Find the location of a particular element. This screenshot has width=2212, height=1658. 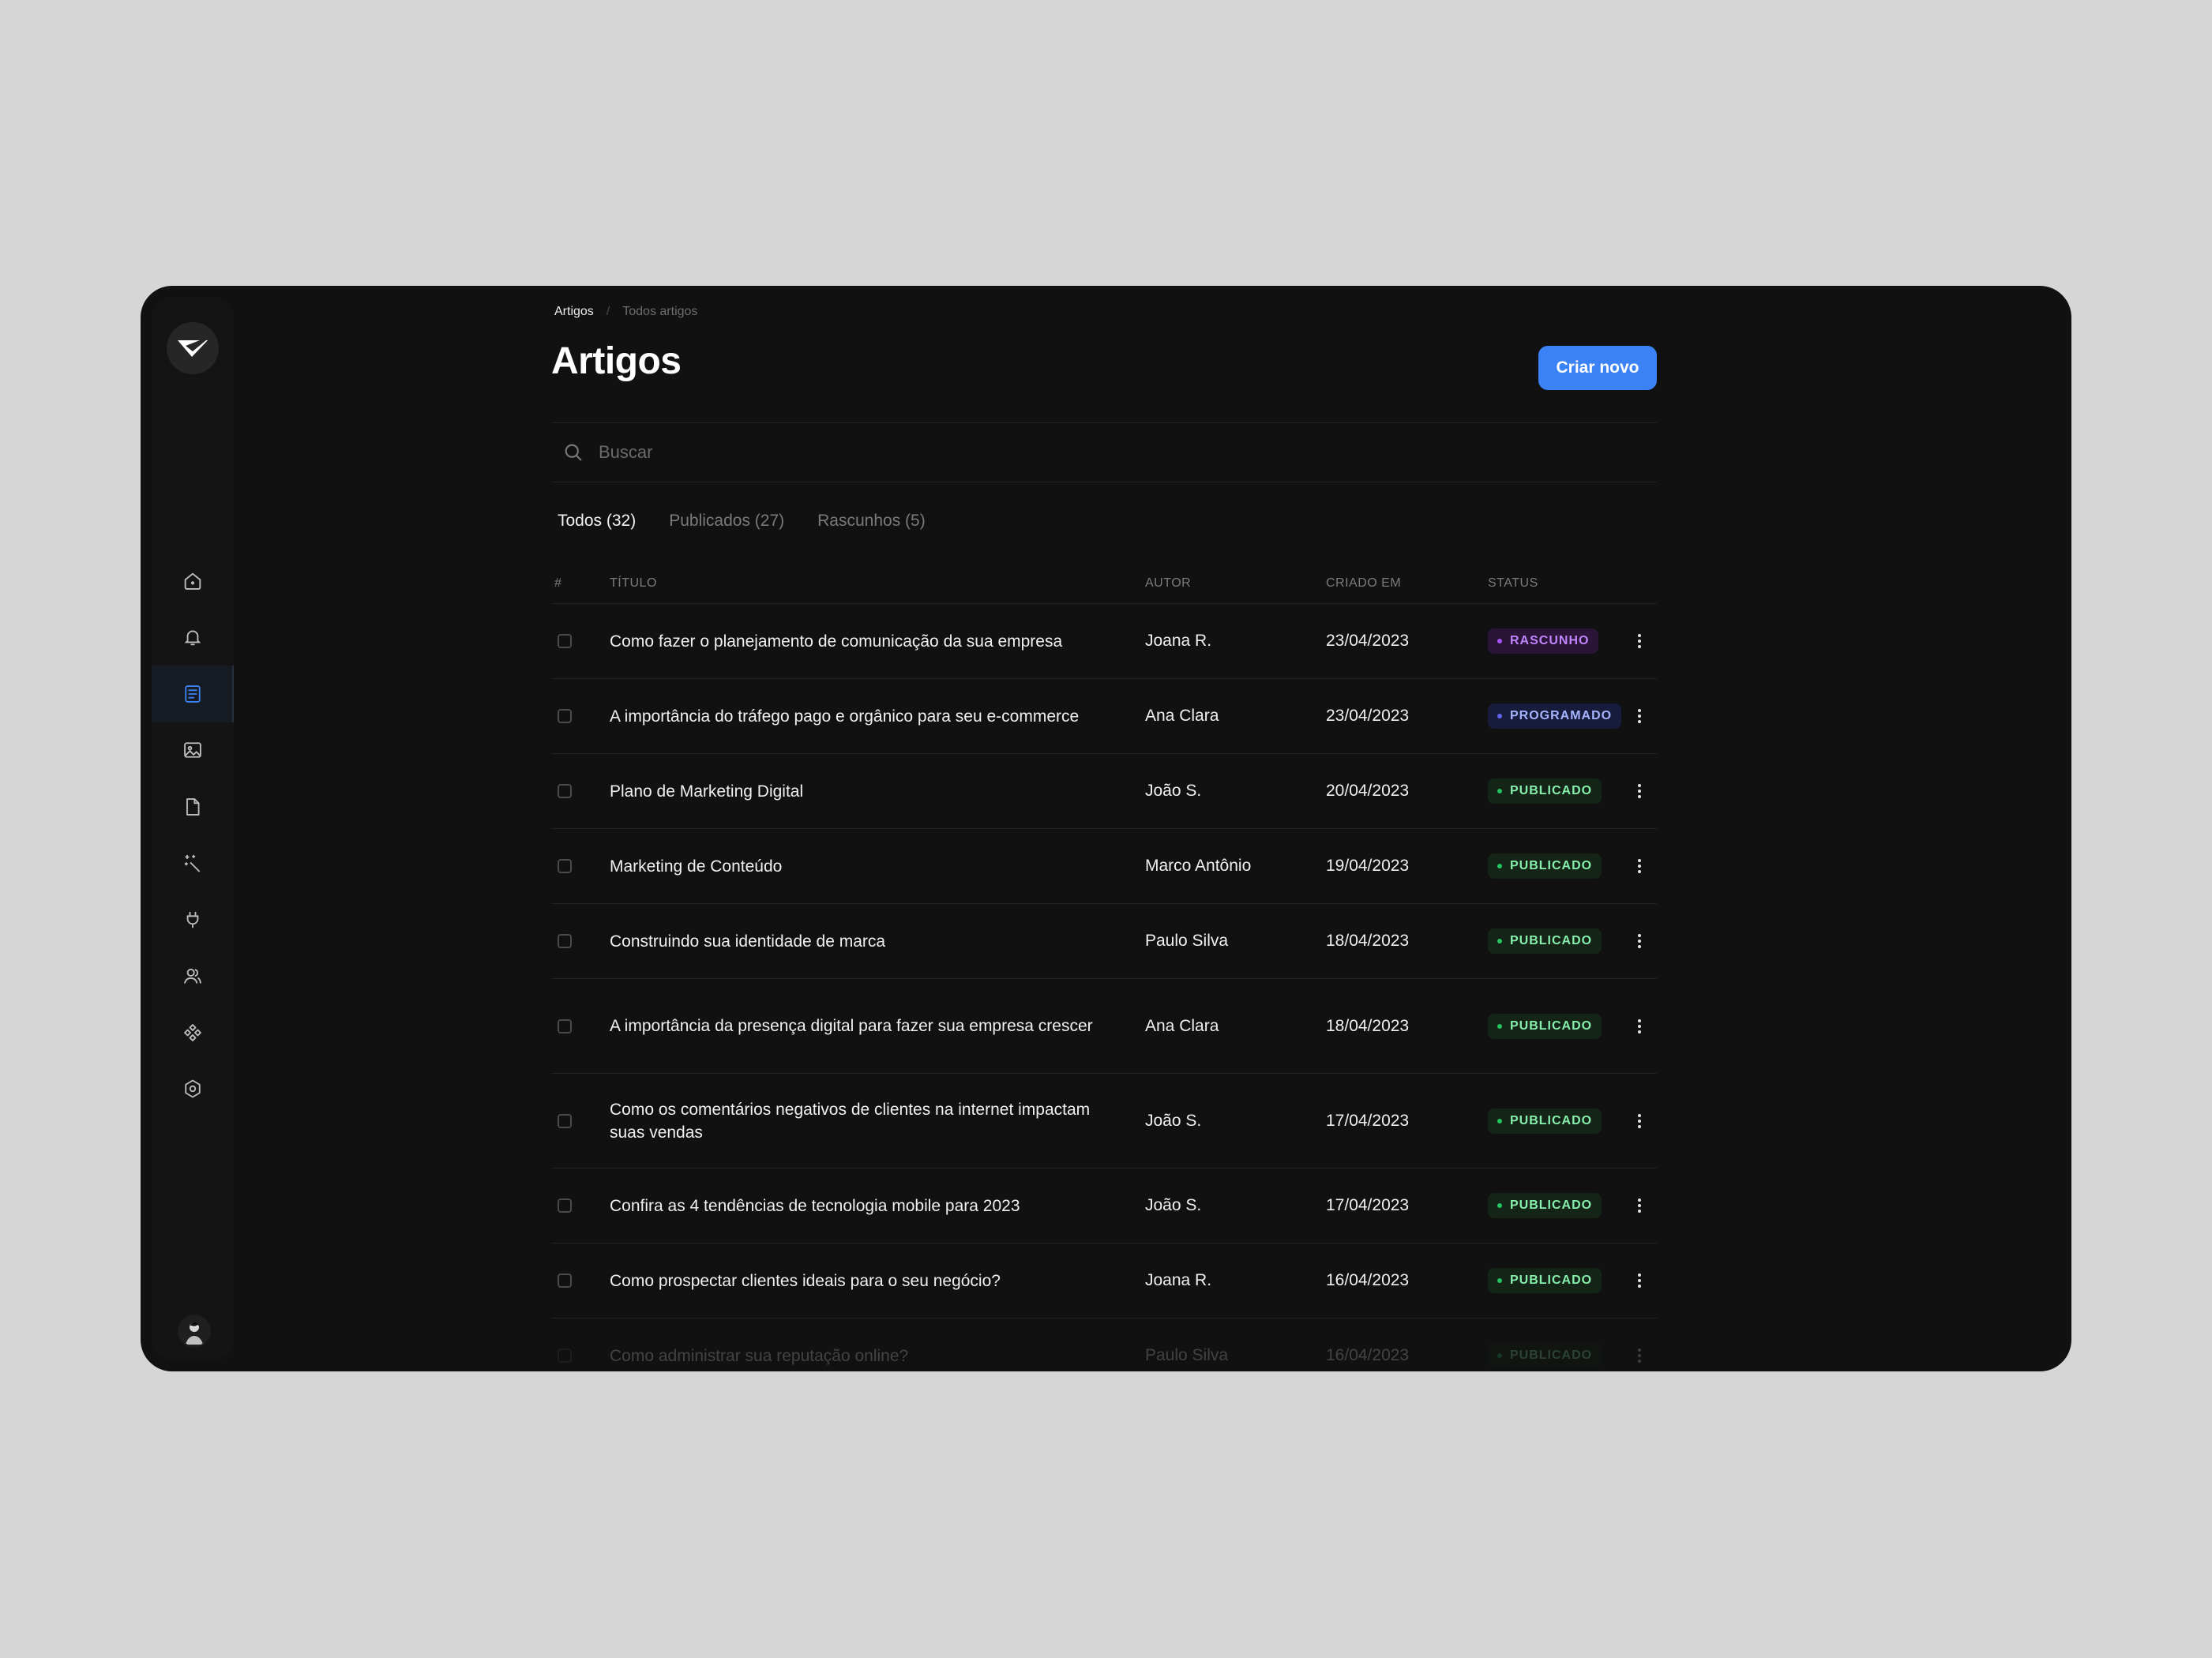

status-badge: PROGRAMADO is located at coordinates (1555, 716).